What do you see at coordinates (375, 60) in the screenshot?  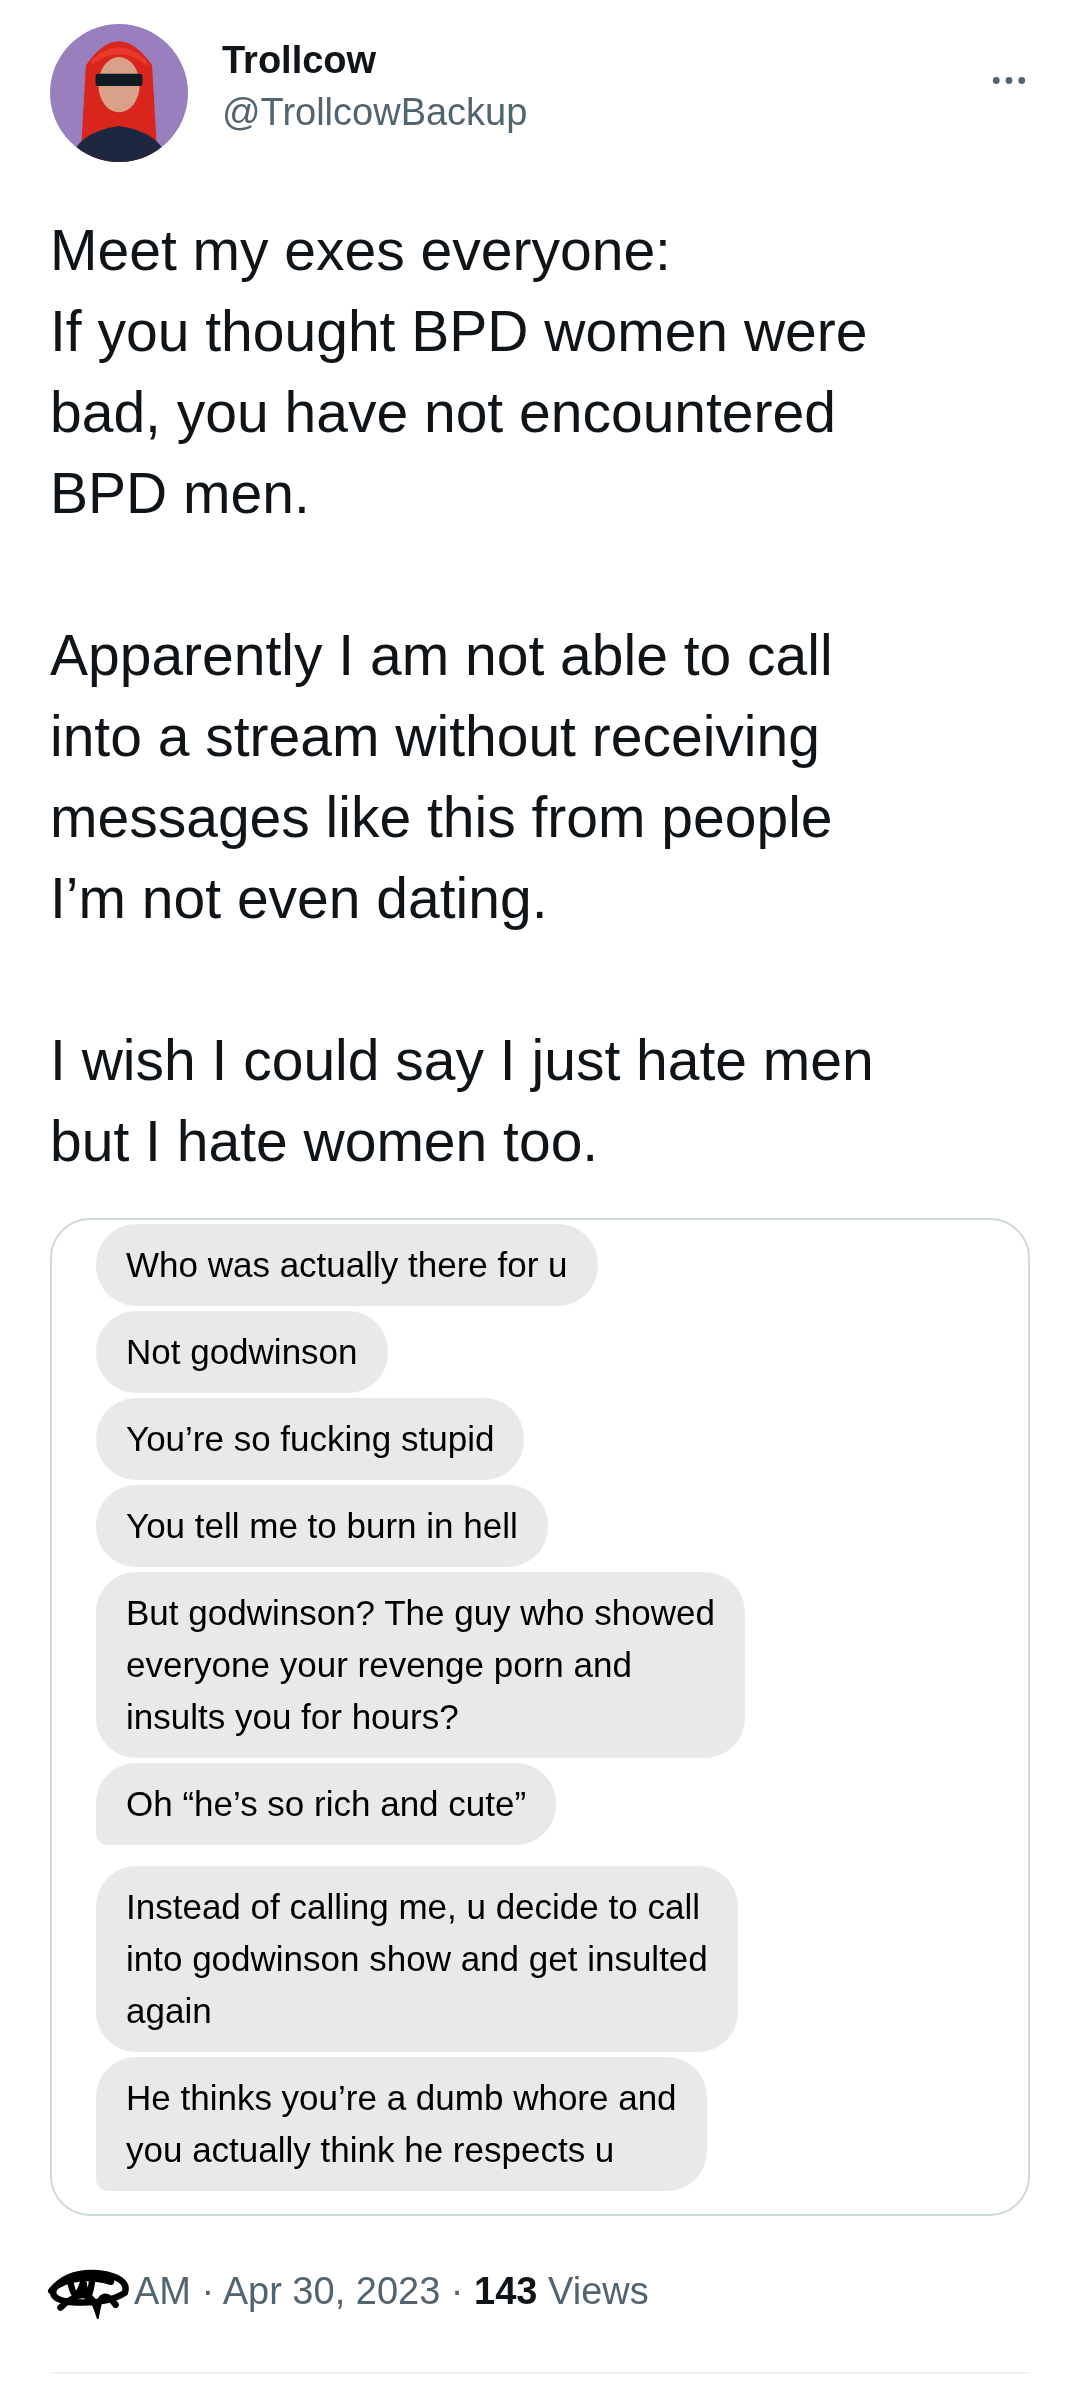 I see `author-name: Trollcow` at bounding box center [375, 60].